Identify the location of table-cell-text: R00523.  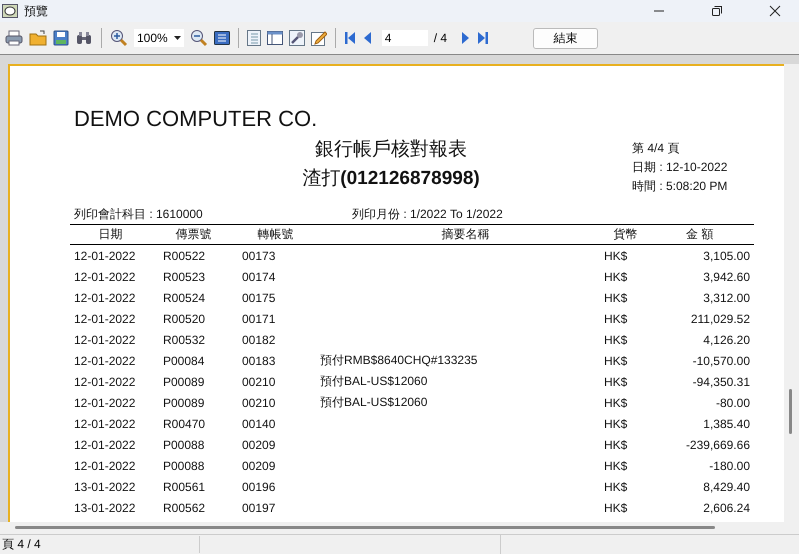
(184, 277).